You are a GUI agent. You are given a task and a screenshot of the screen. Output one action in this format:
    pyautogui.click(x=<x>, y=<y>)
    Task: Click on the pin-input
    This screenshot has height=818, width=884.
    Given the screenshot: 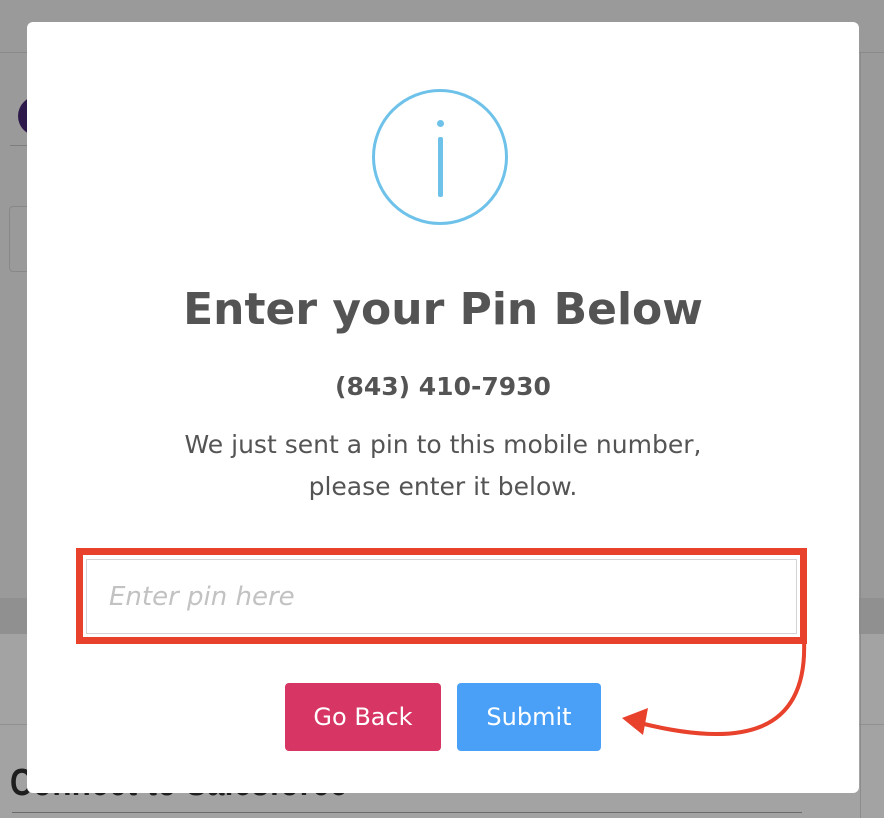 What is the action you would take?
    pyautogui.click(x=441, y=596)
    